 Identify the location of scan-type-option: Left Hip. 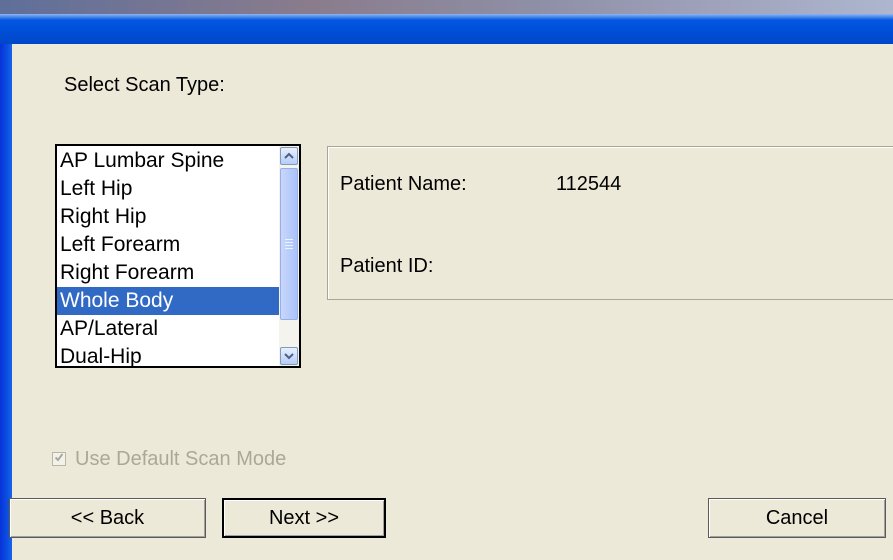
(168, 189).